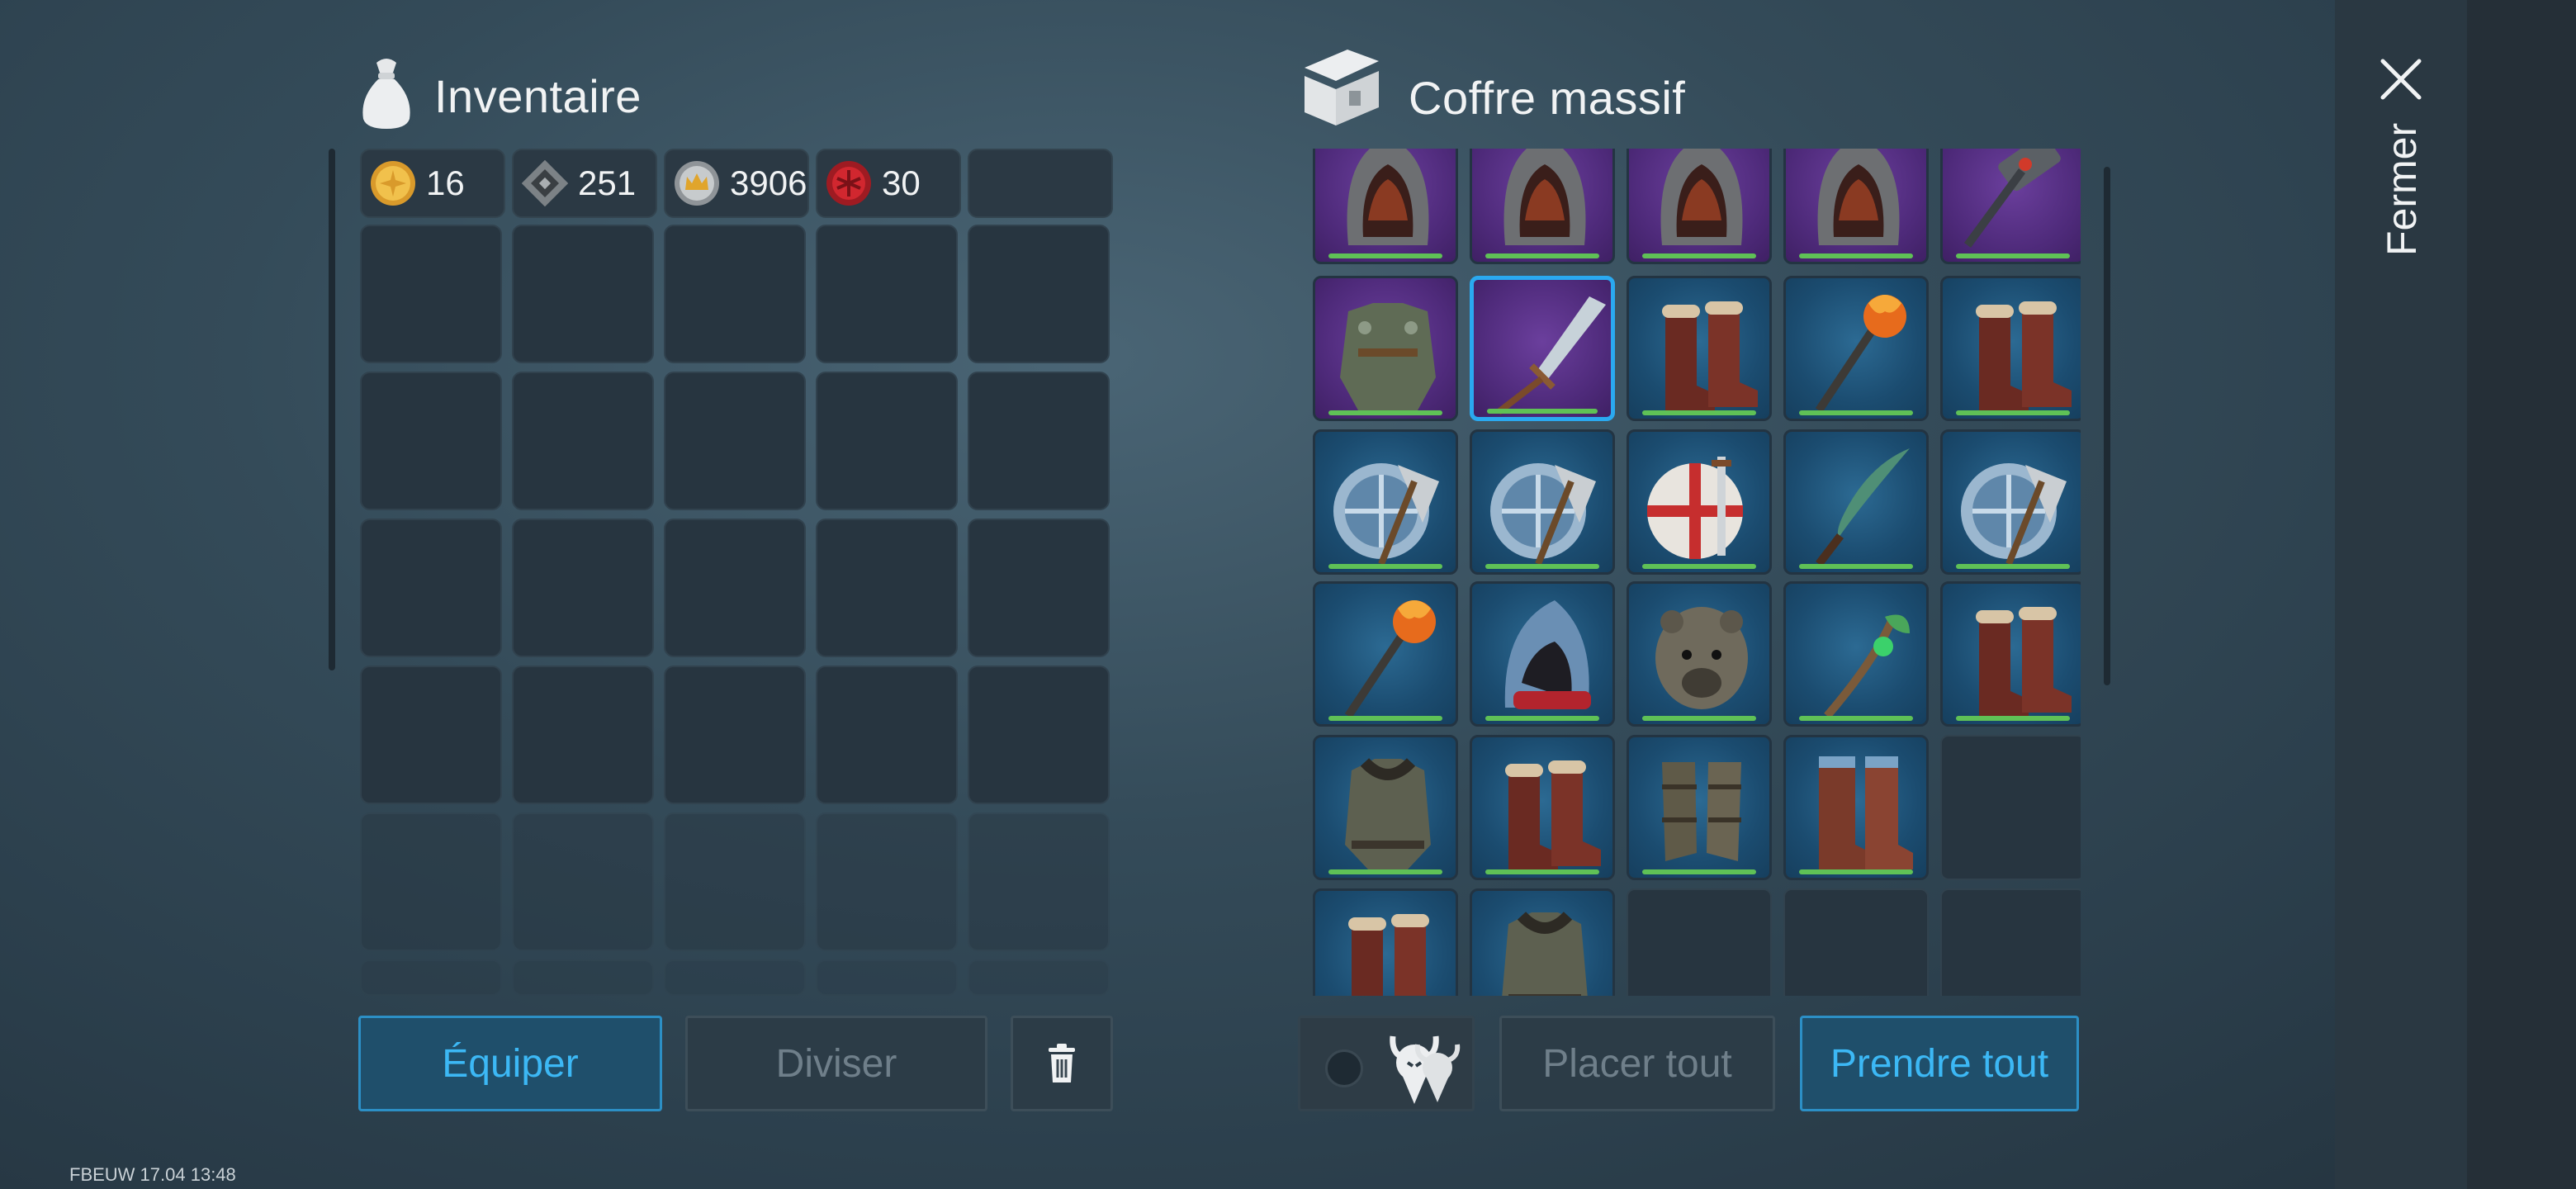 The width and height of the screenshot is (2576, 1189). Describe the element at coordinates (1699, 654) in the screenshot. I see `bear-helm-item` at that location.